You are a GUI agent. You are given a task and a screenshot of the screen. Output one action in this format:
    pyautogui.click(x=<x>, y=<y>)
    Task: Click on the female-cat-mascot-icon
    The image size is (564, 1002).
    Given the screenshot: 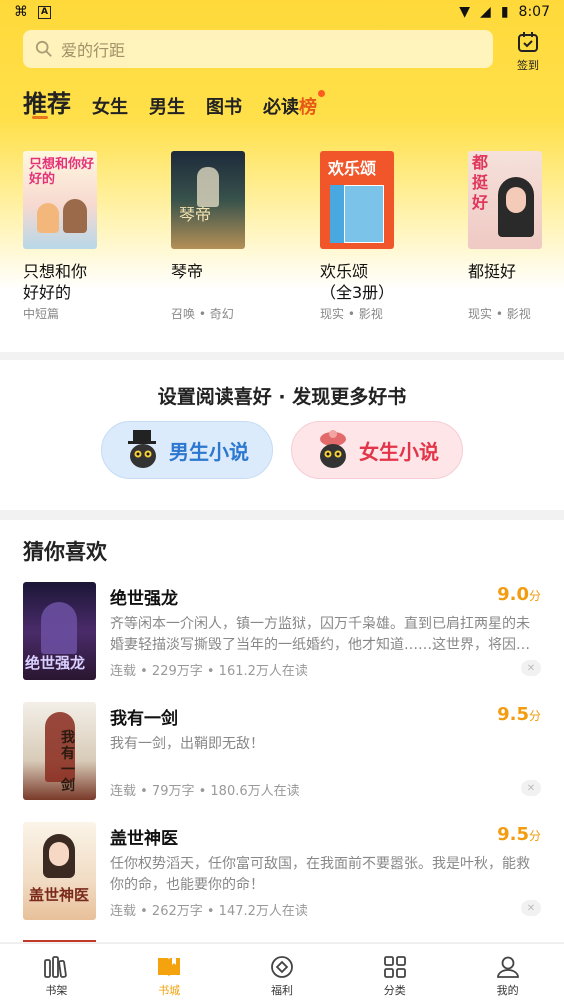 What is the action you would take?
    pyautogui.click(x=333, y=449)
    